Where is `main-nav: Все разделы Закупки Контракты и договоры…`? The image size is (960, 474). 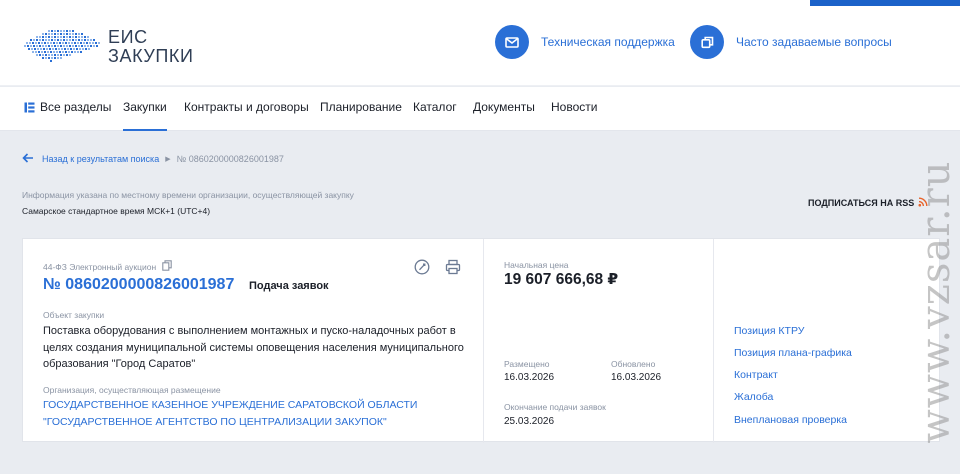
main-nav: Все разделы Закупки Контракты и договоры… is located at coordinates (480, 109).